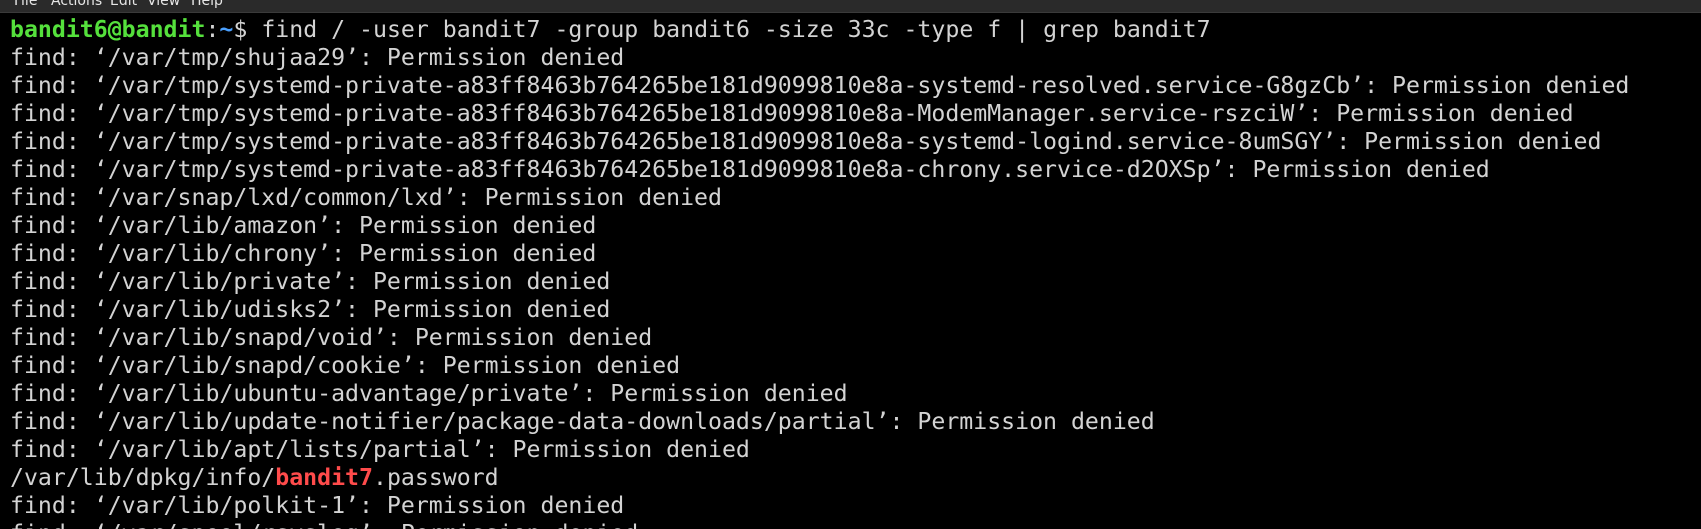 The width and height of the screenshot is (1701, 529). Describe the element at coordinates (76, 5) in the screenshot. I see `menu-actions: Actions` at that location.